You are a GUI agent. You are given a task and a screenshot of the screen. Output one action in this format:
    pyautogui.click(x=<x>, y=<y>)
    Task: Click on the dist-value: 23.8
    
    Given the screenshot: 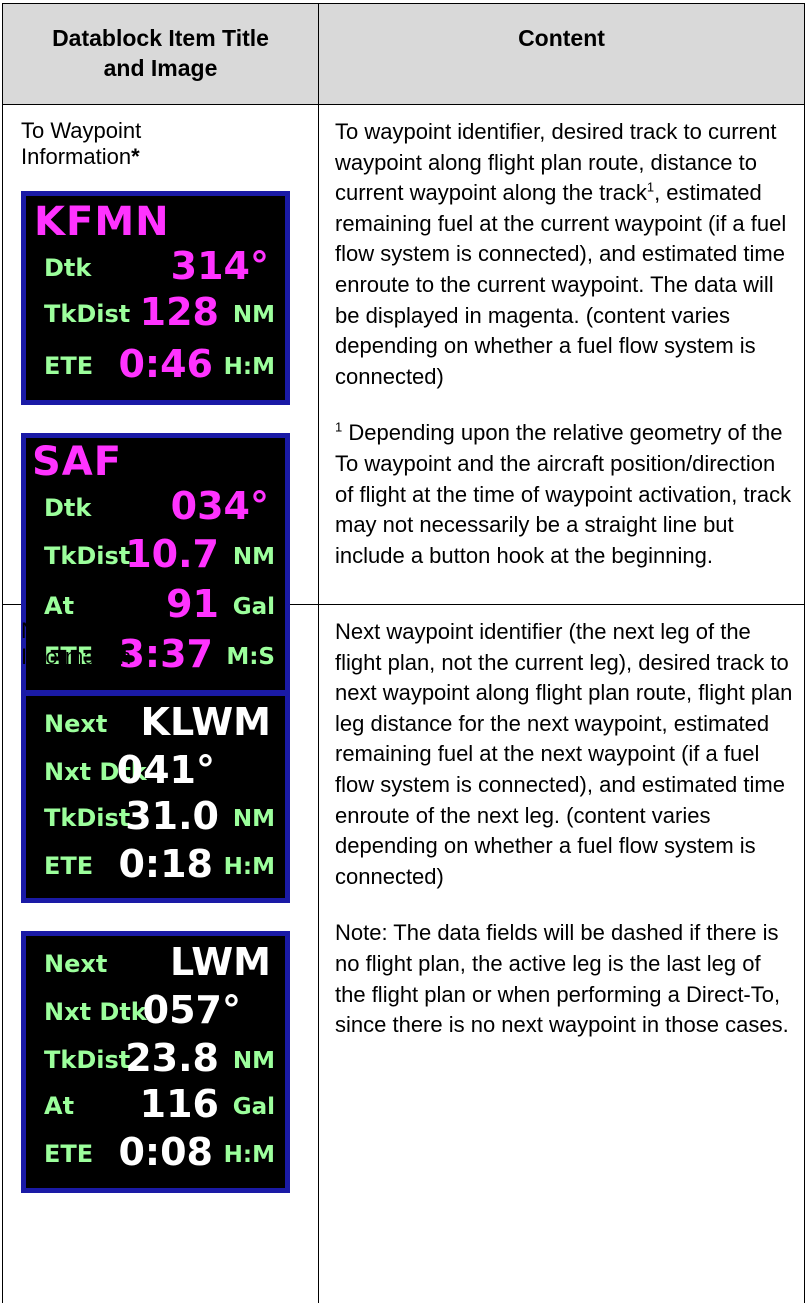 What is the action you would take?
    pyautogui.click(x=172, y=1058)
    